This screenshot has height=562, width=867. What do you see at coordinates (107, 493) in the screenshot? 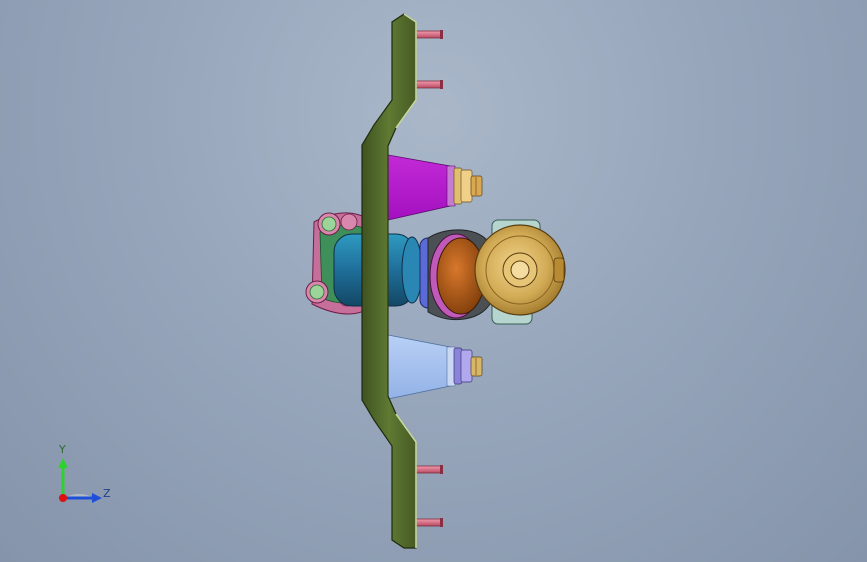
I see `triad-z-label: Z` at bounding box center [107, 493].